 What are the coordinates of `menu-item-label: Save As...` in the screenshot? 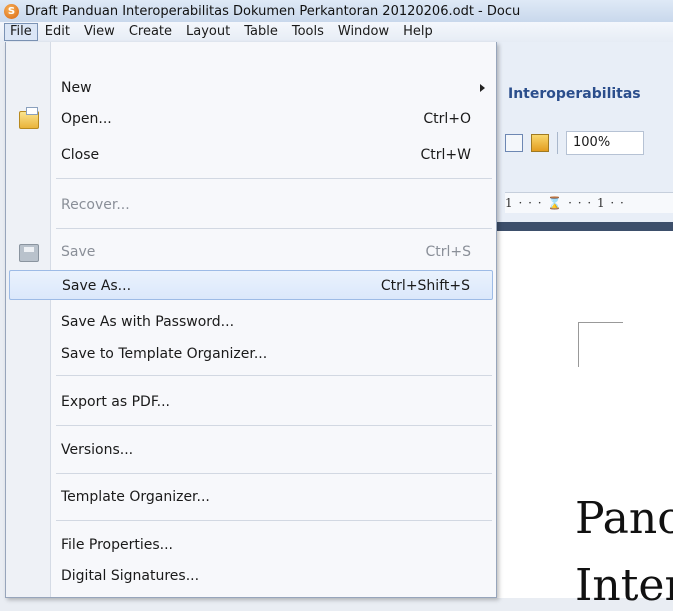 It's located at (97, 286).